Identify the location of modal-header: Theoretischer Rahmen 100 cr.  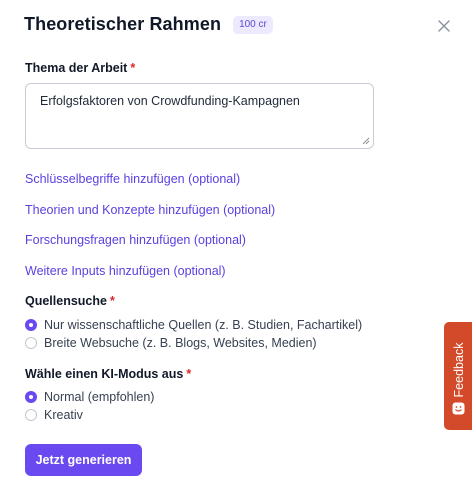
(148, 24).